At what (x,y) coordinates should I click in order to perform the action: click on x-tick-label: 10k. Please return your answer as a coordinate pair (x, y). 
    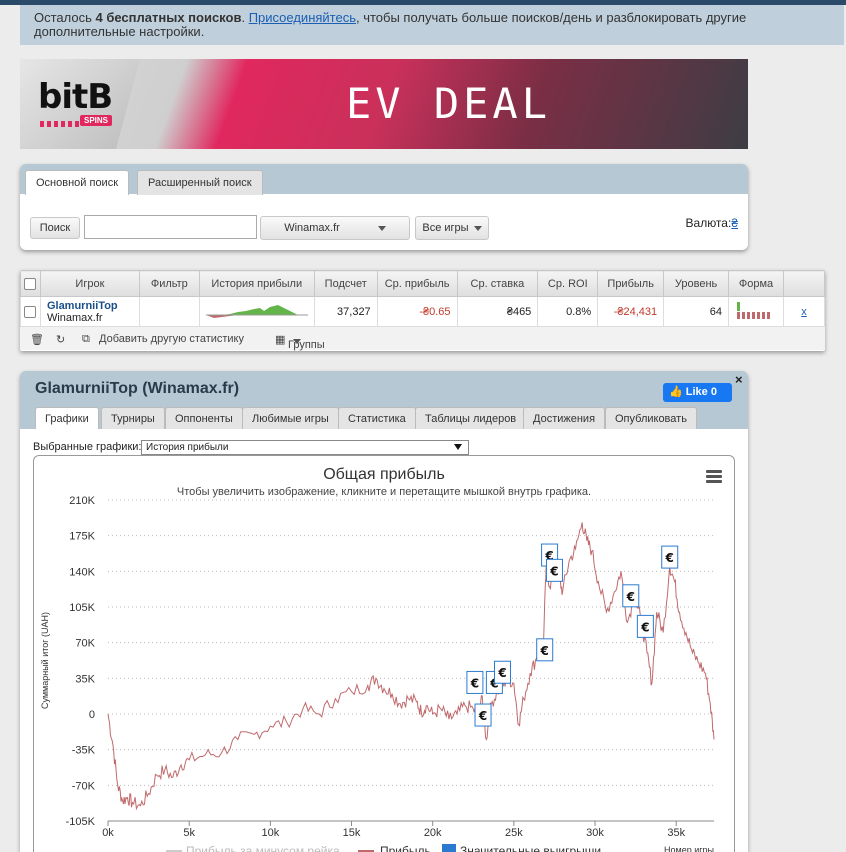
    Looking at the image, I should click on (270, 833).